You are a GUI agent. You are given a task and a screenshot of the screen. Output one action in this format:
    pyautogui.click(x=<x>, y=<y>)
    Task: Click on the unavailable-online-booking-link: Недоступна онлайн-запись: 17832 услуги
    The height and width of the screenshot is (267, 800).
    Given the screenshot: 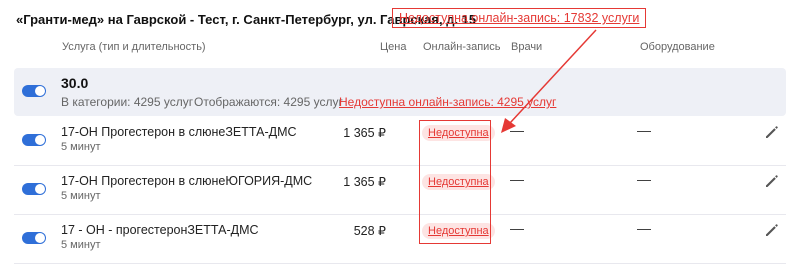 What is the action you would take?
    pyautogui.click(x=519, y=18)
    